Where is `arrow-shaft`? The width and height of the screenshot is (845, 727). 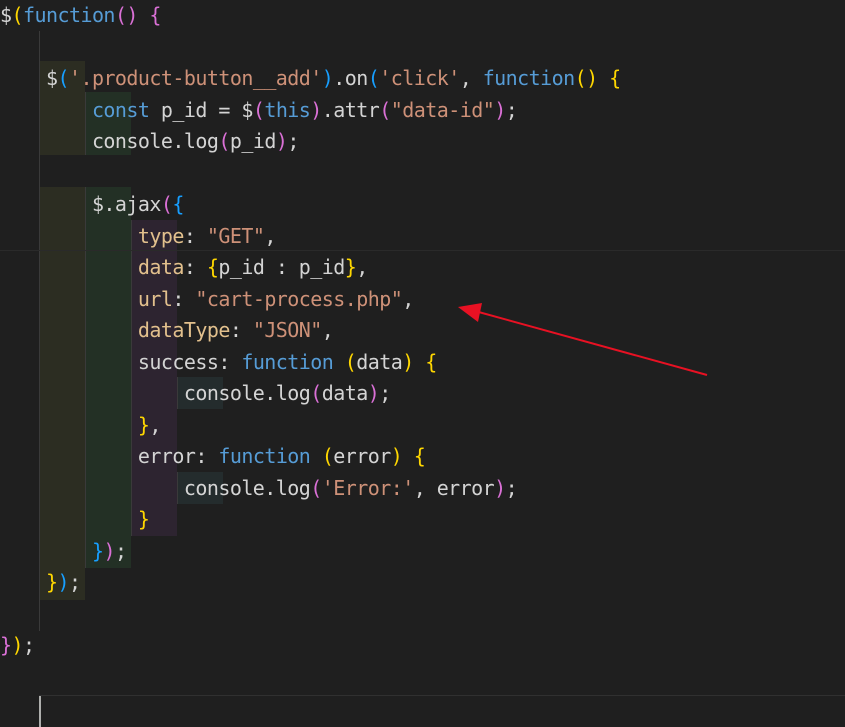
arrow-shaft is located at coordinates (591, 343).